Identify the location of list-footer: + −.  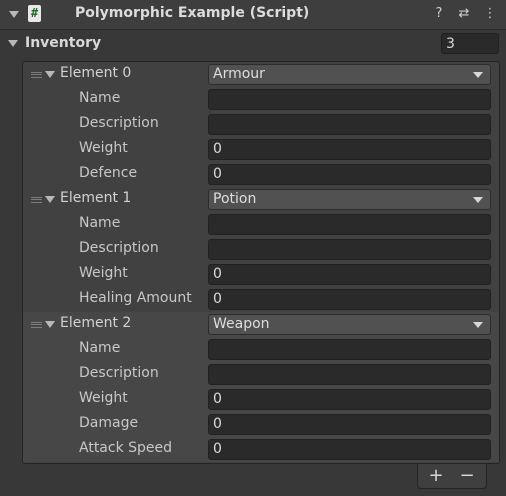
(452, 476).